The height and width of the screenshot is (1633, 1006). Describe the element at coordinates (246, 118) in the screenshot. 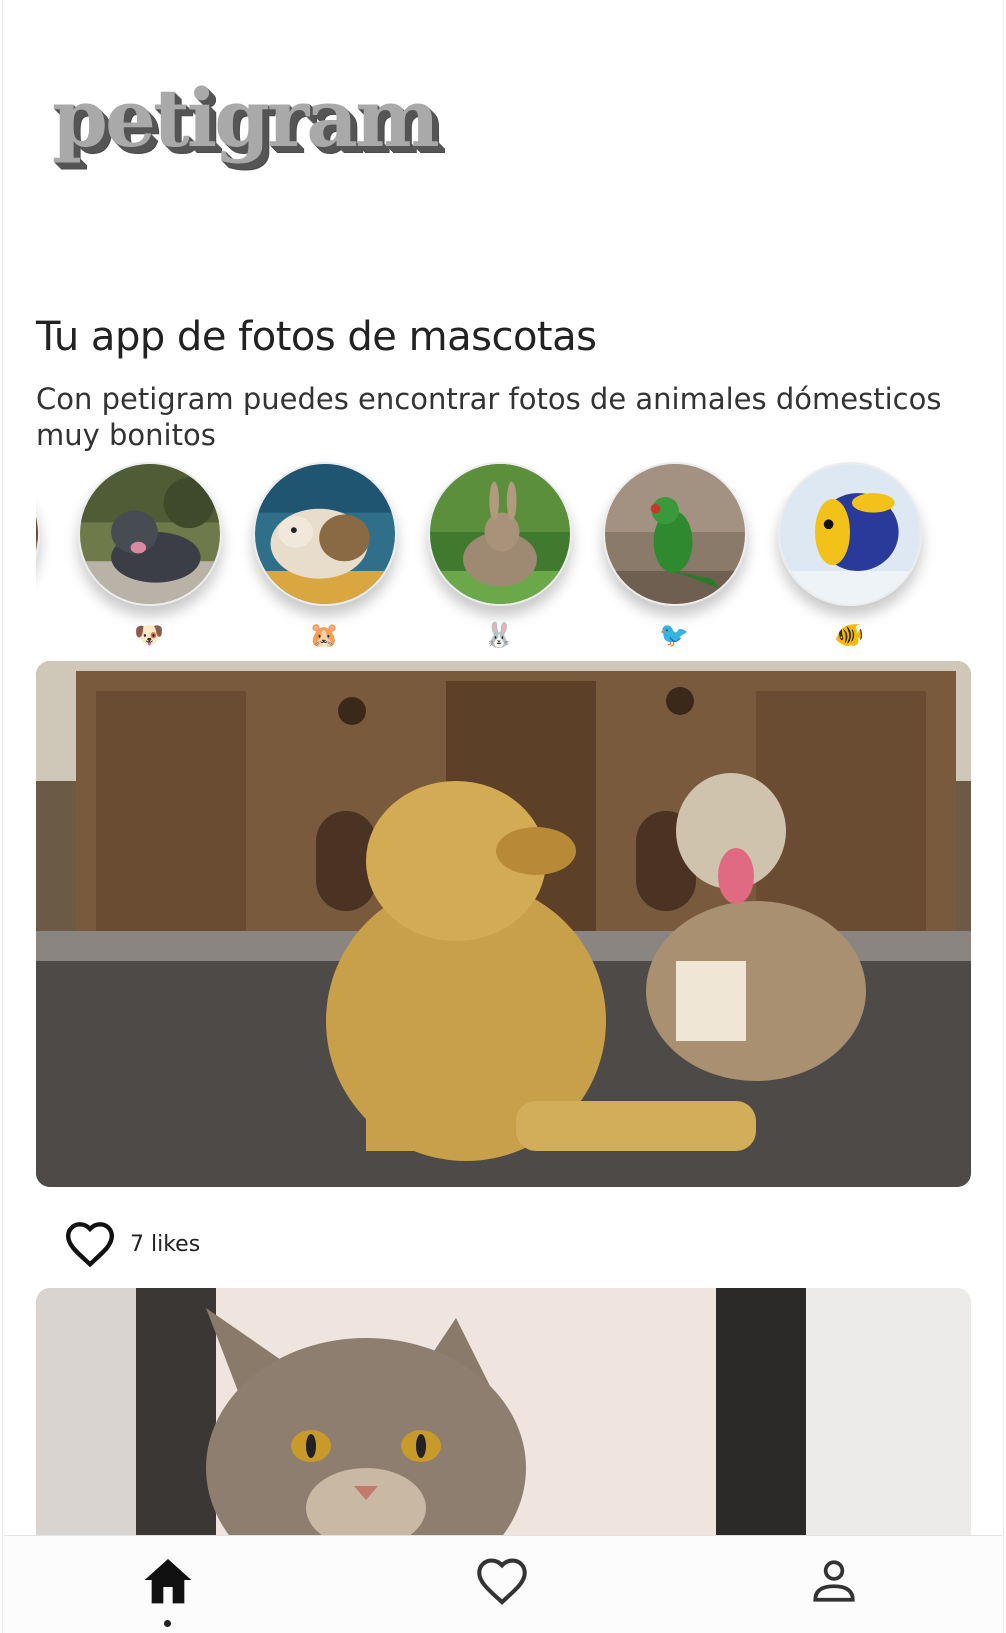

I see `petigram-logo: petigram` at that location.